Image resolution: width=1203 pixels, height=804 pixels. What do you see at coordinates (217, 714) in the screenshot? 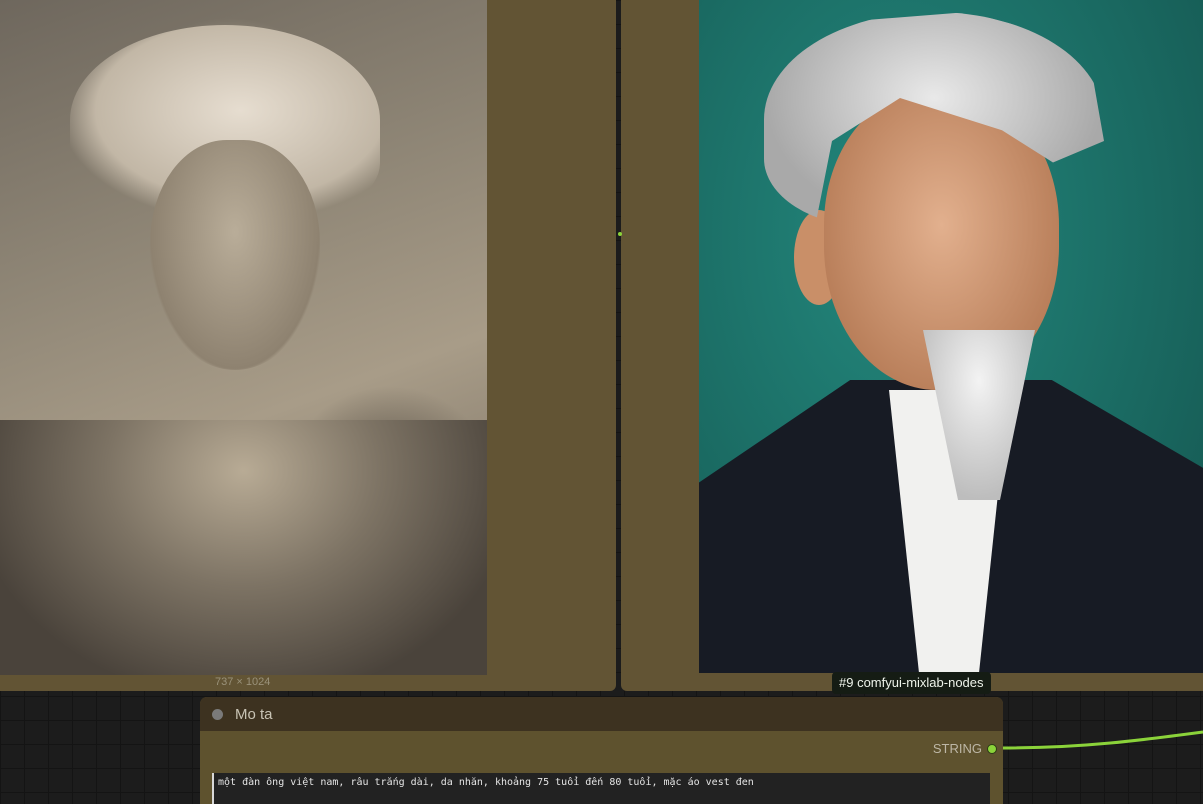
I see `collapse-dot-icon` at bounding box center [217, 714].